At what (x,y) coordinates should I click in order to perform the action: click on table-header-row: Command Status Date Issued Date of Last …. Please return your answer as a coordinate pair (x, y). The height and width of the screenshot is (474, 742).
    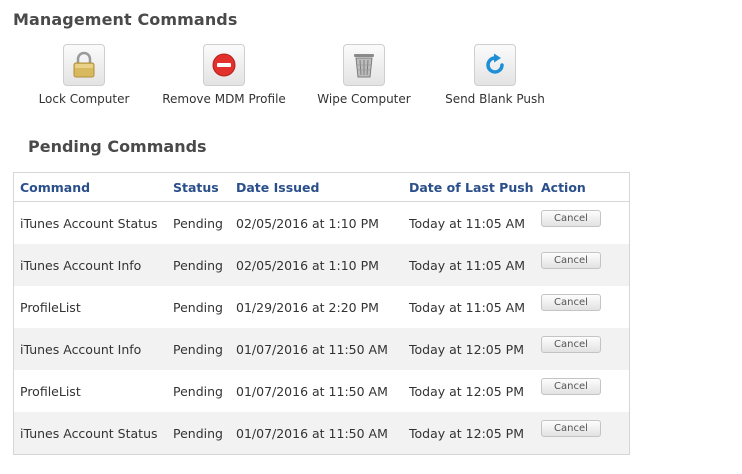
    Looking at the image, I should click on (321, 187).